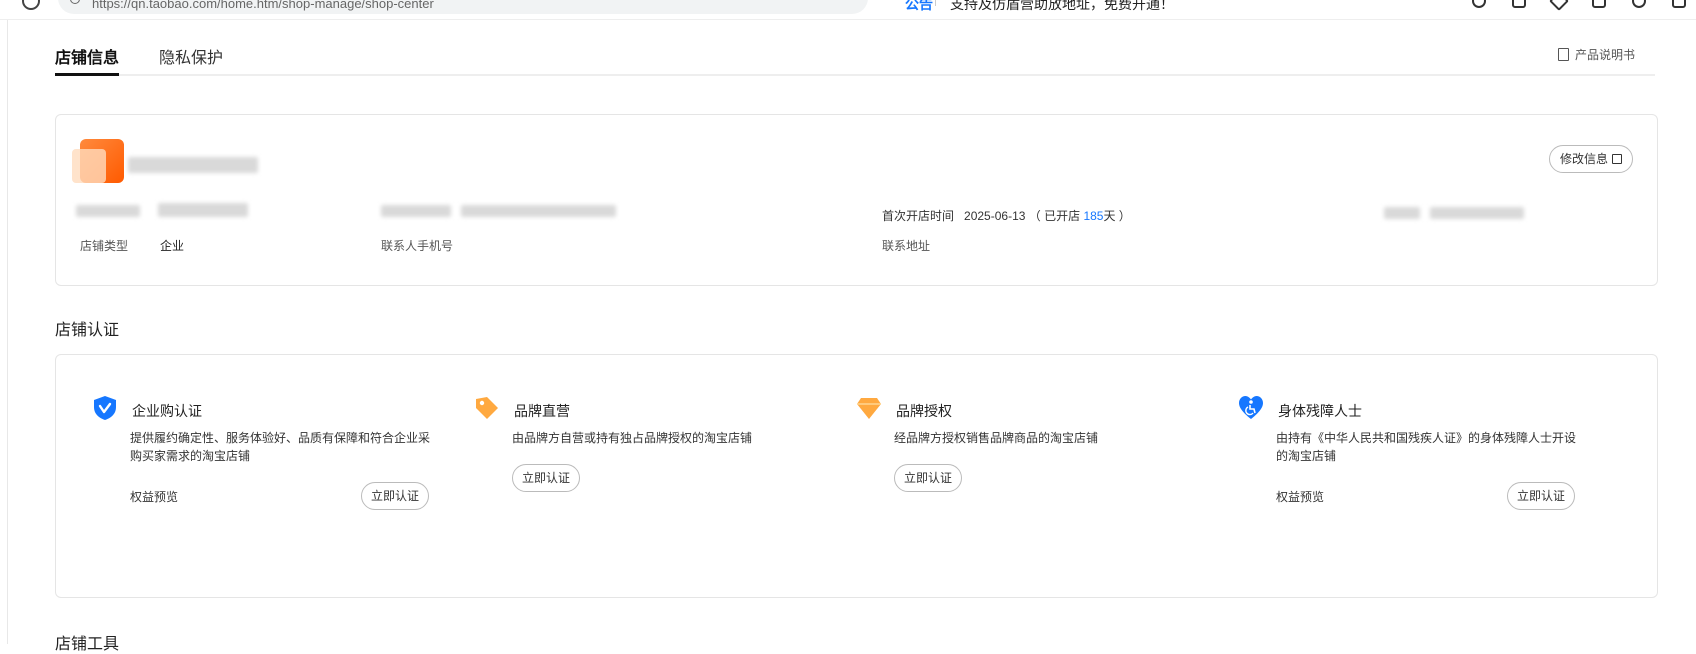 This screenshot has width=1696, height=654. I want to click on tab-icon, so click(1599, 4).